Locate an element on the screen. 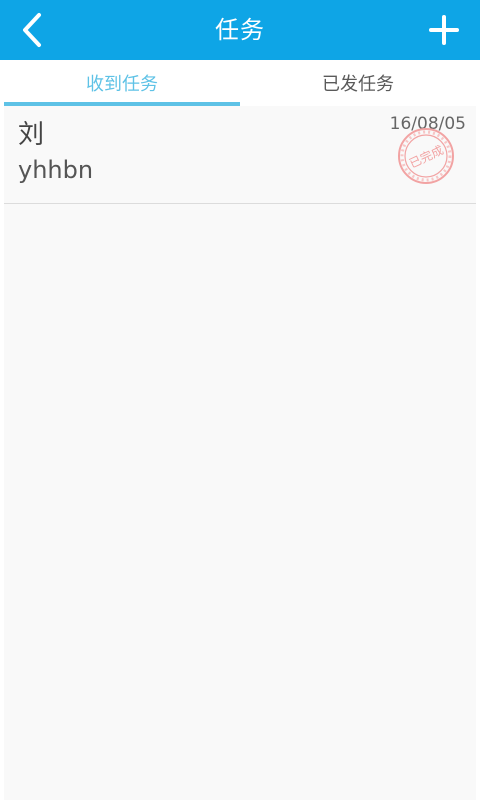  tab-sent-tasks: 已发任务 is located at coordinates (358, 83).